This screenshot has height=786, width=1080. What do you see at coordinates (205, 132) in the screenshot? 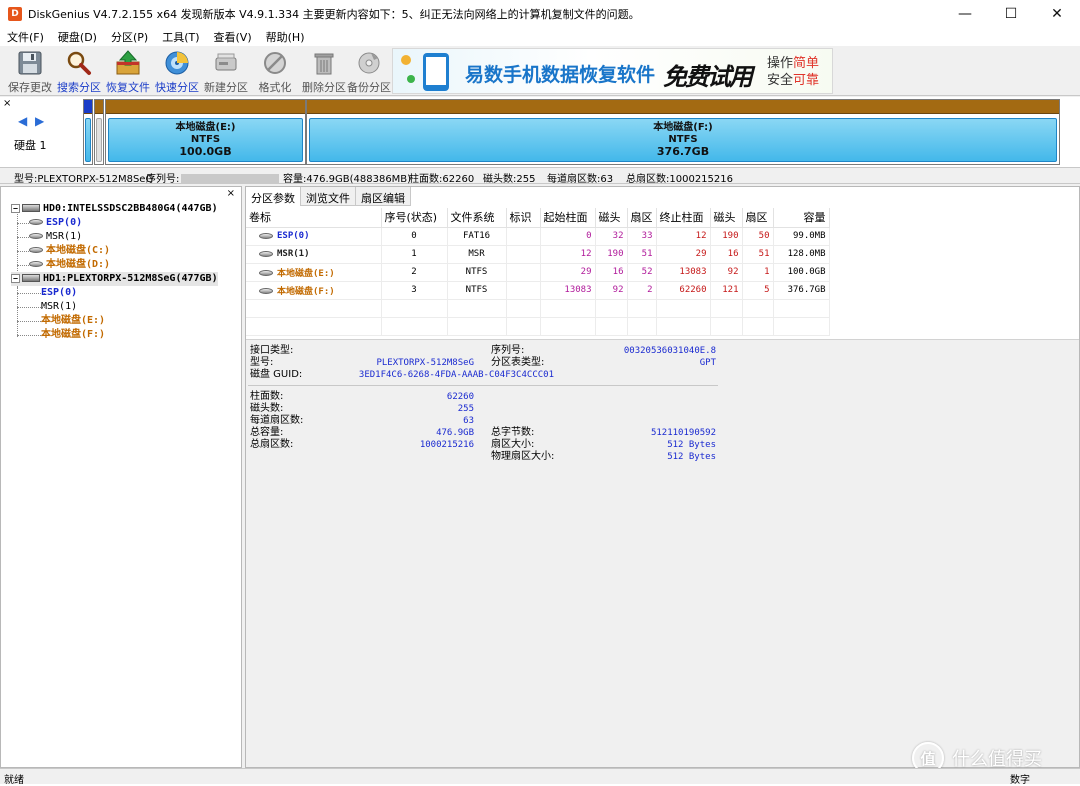
I see `partition-block-e: 本地磁盘(E:) NTFS 100.0GB` at bounding box center [205, 132].